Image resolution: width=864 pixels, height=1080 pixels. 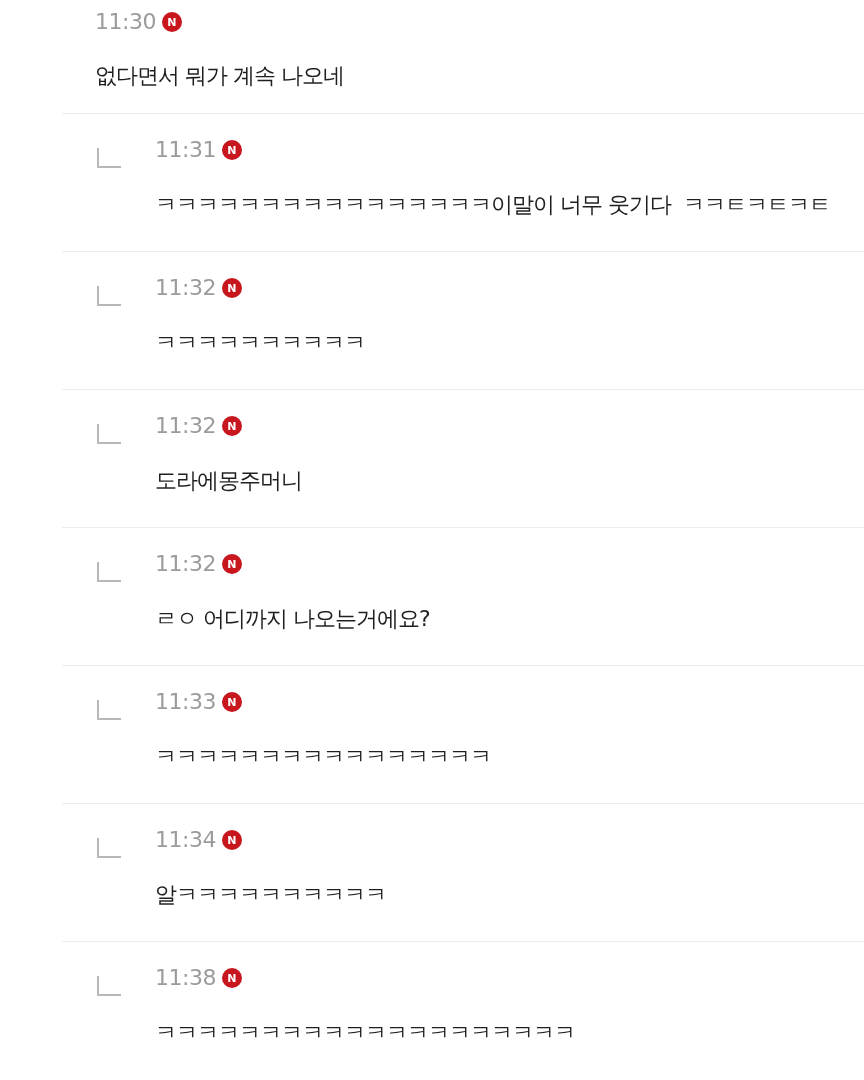 I want to click on comment-text: ㅋㅋㅋㅋㅋㅋㅋㅋㅋㅋㅋㅋㅋㅋㅋㅋㅋㅋㅋㅋ, so click(x=365, y=1033).